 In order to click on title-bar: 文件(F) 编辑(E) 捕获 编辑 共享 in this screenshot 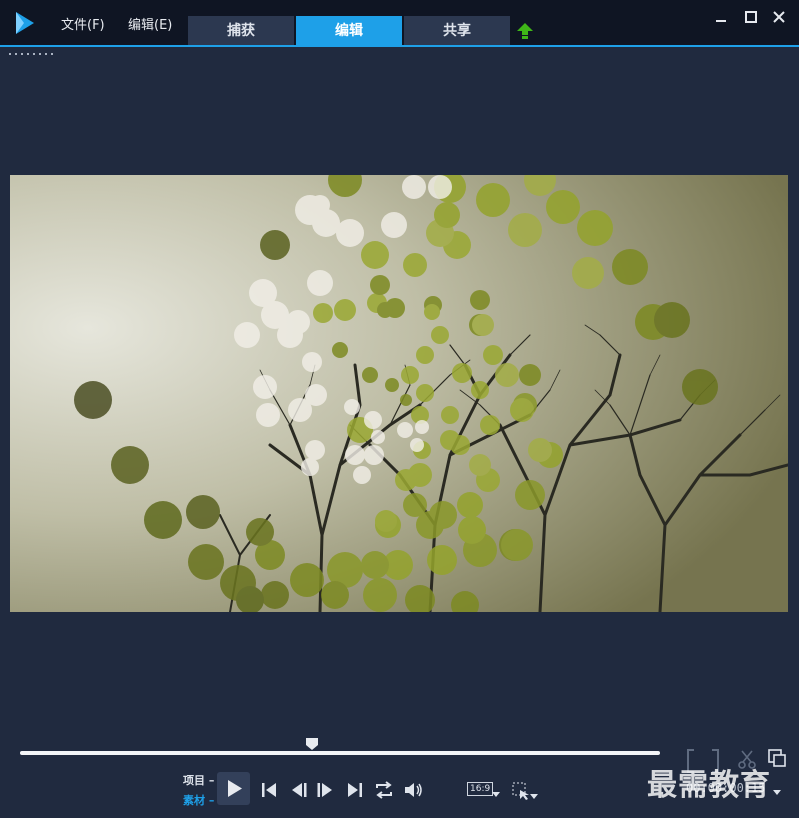, I will do `click(399, 23)`.